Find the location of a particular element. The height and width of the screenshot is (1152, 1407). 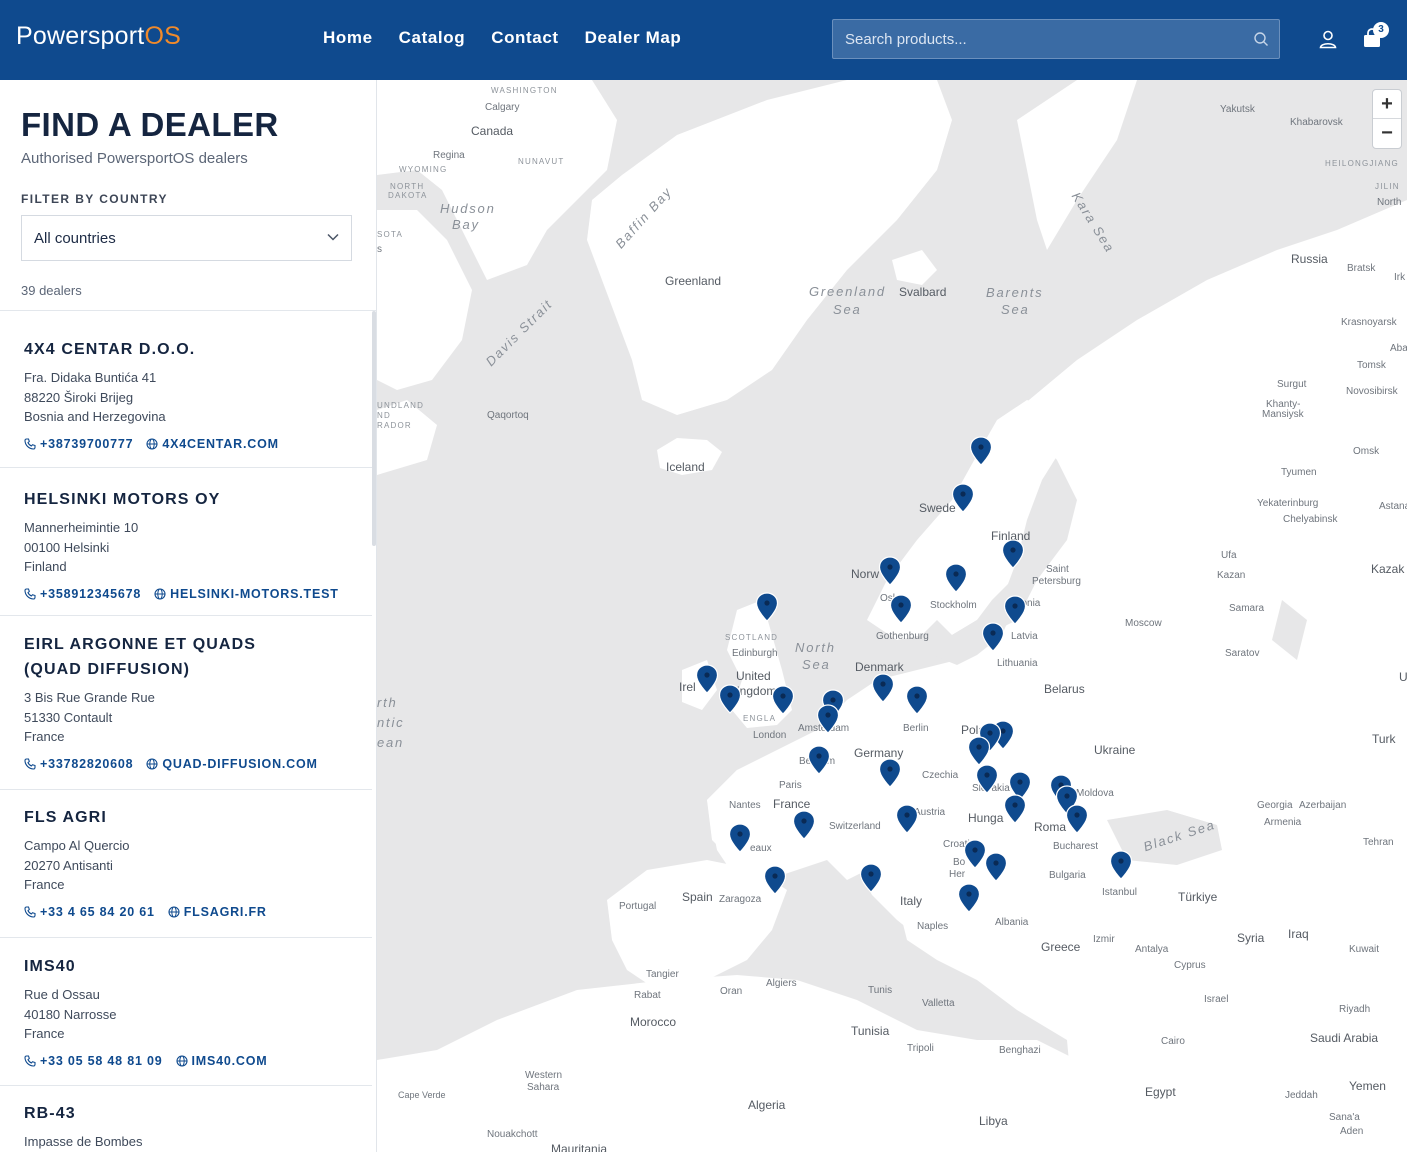

dealer-phone-link: +38739700777 is located at coordinates (78, 444).